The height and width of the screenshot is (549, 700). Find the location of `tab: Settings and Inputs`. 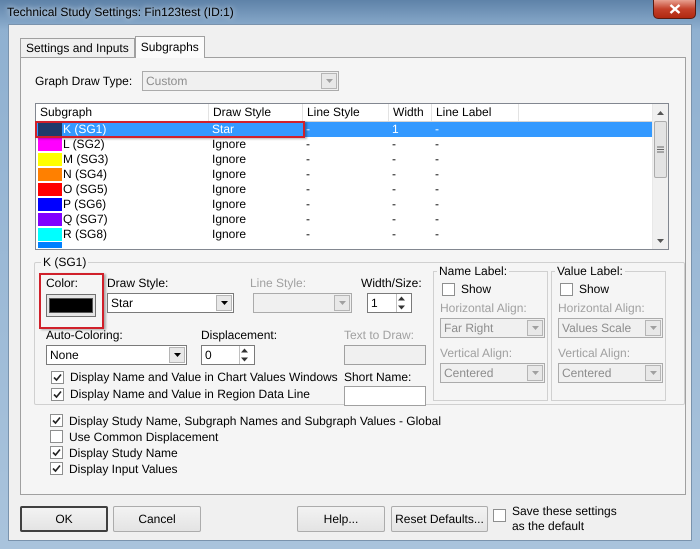

tab: Settings and Inputs is located at coordinates (77, 47).